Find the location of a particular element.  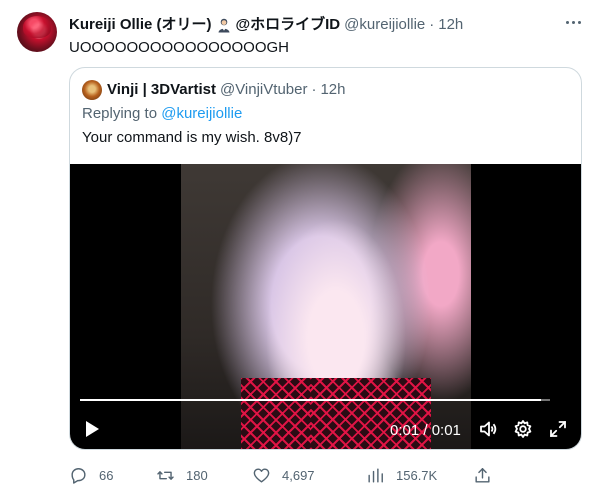

like-icon is located at coordinates (261, 475).